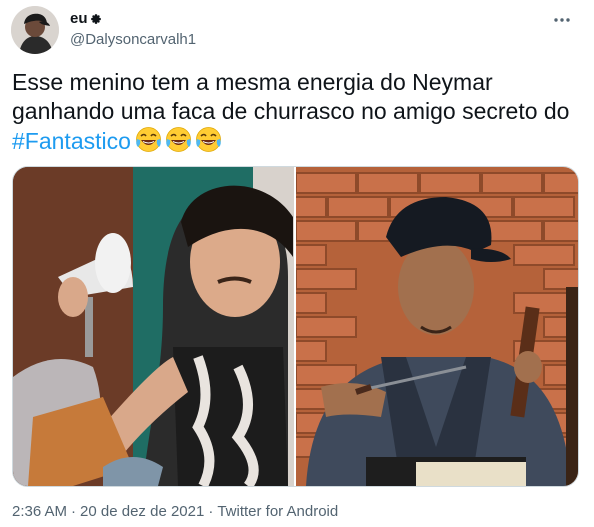 This screenshot has width=594, height=527. What do you see at coordinates (79, 18) in the screenshot?
I see `display-name: eu` at bounding box center [79, 18].